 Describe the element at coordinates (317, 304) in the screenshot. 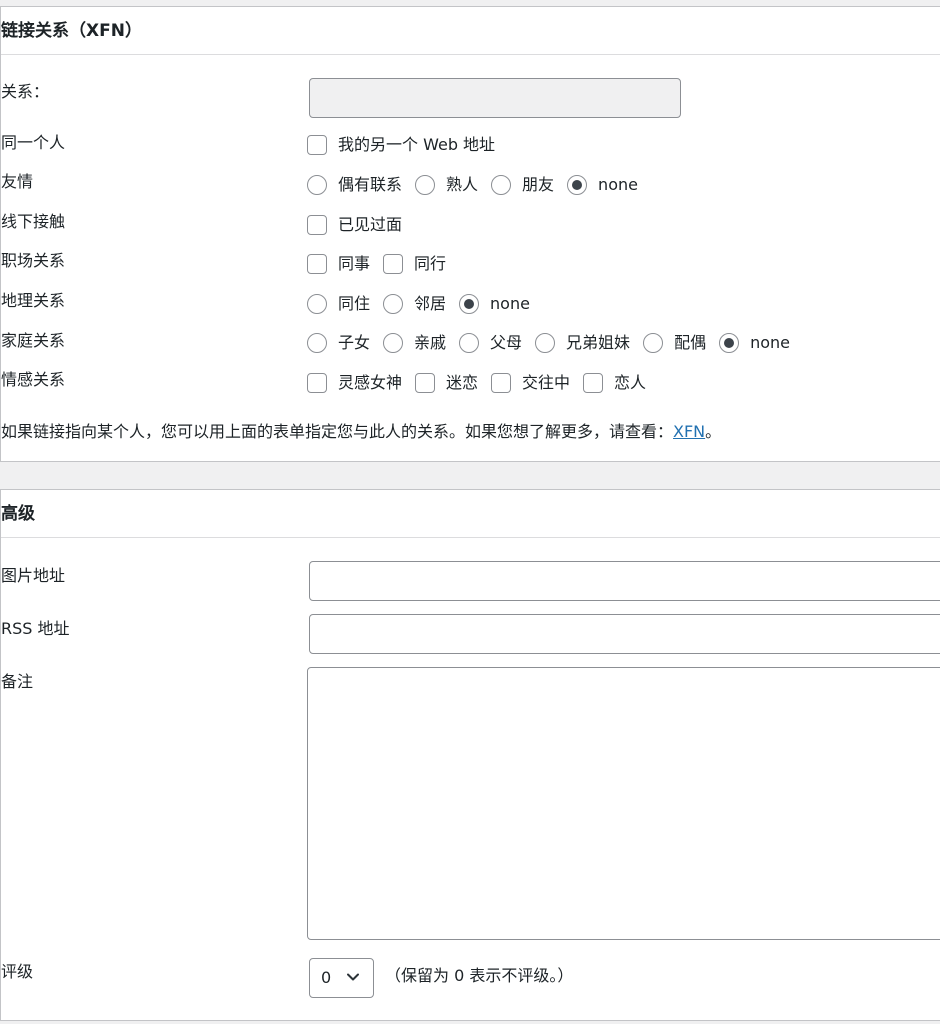

I see `geographical-coresident-radio` at that location.